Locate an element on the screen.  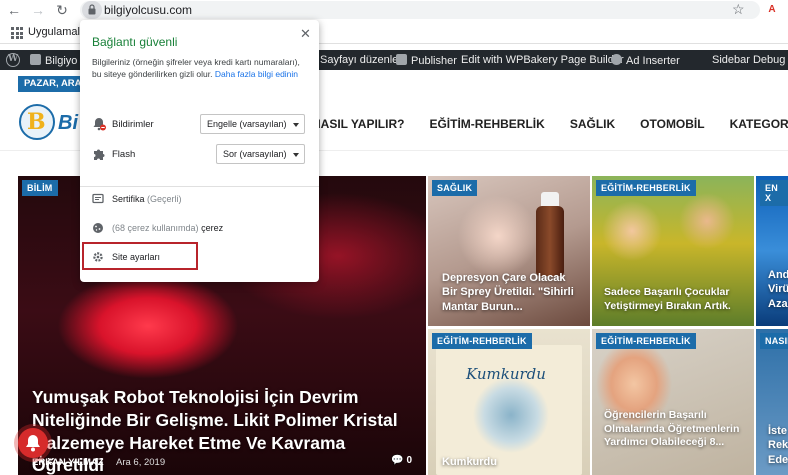
spray-bottle-shape is located at coordinates (550, 241).